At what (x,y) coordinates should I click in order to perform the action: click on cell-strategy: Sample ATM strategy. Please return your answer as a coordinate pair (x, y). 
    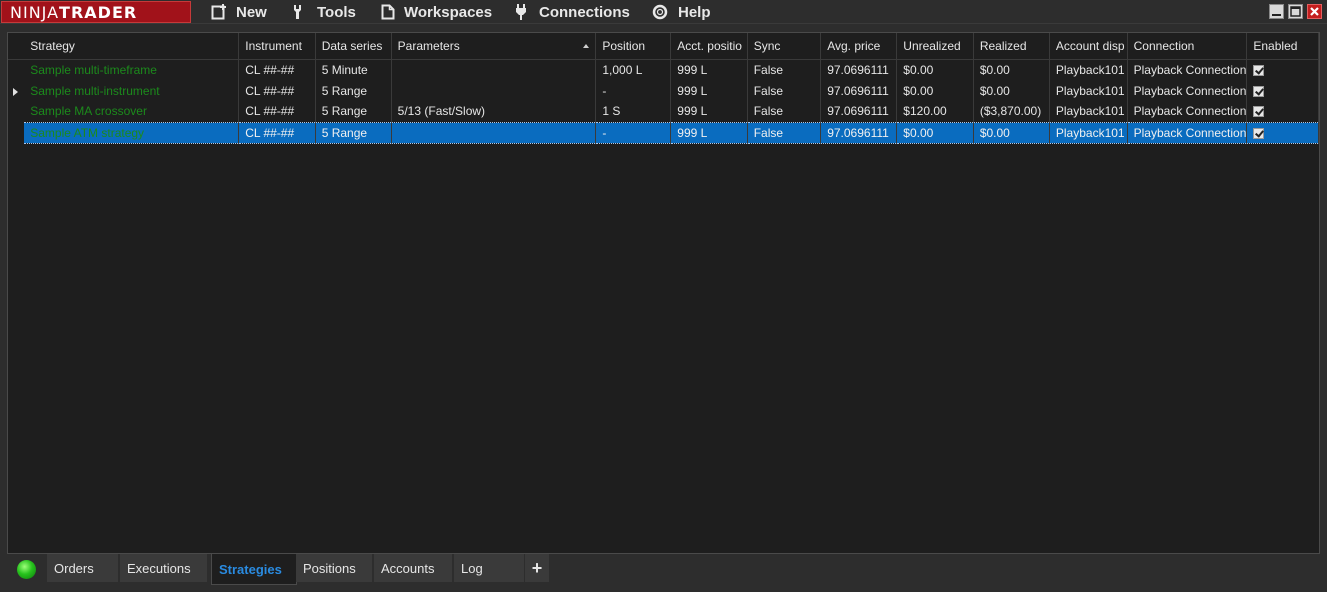
    Looking at the image, I should click on (132, 132).